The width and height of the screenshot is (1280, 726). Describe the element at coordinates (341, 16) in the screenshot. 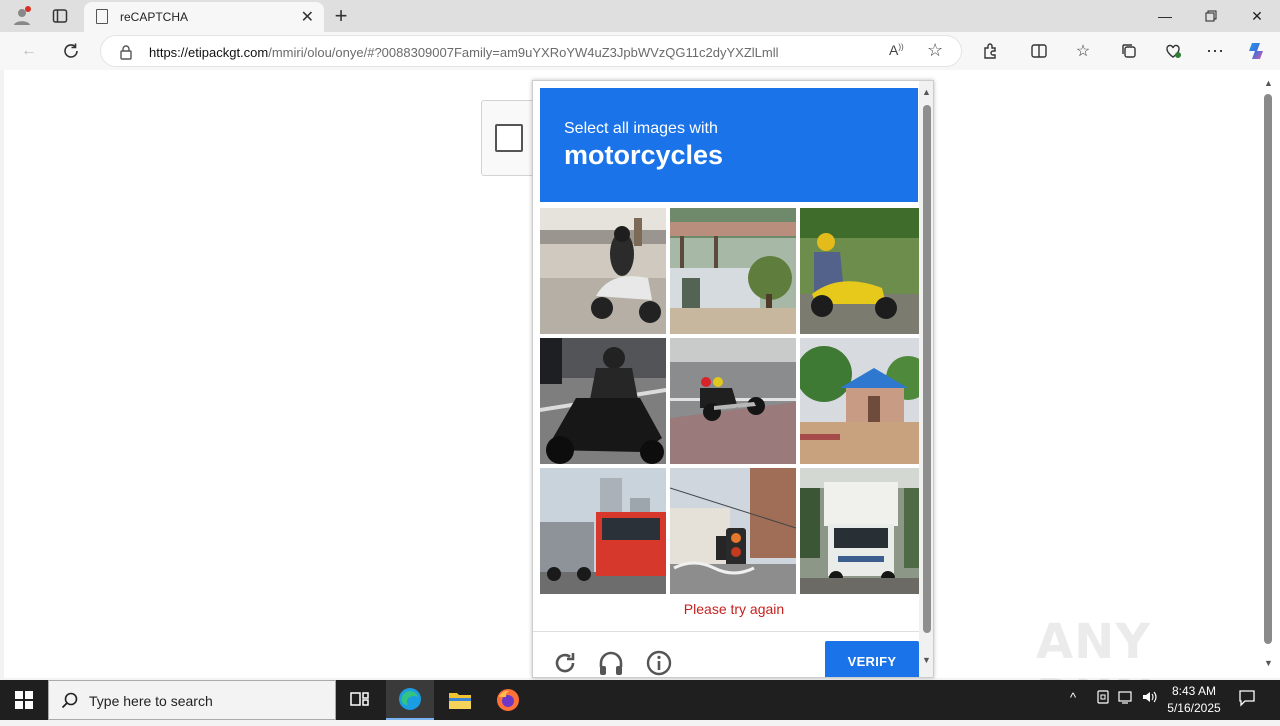

I see `new-tab-button: +` at that location.